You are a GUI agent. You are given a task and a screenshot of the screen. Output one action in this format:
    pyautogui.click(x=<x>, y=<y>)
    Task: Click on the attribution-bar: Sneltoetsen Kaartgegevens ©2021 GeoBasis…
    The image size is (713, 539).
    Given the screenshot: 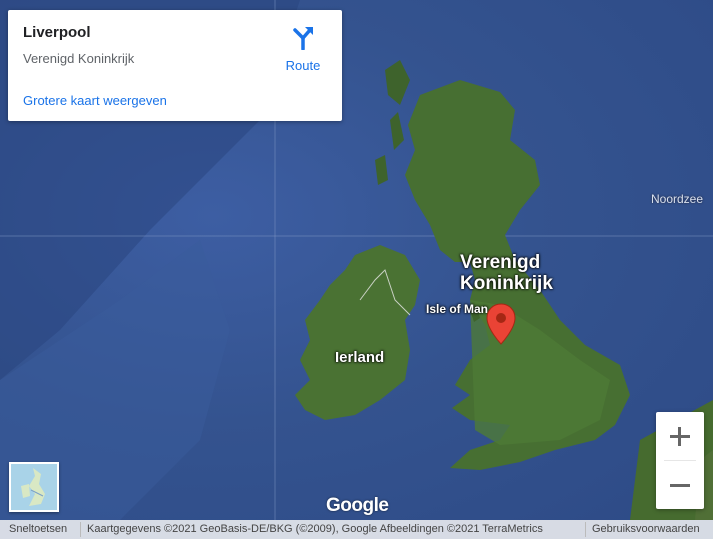 What is the action you would take?
    pyautogui.click(x=356, y=529)
    